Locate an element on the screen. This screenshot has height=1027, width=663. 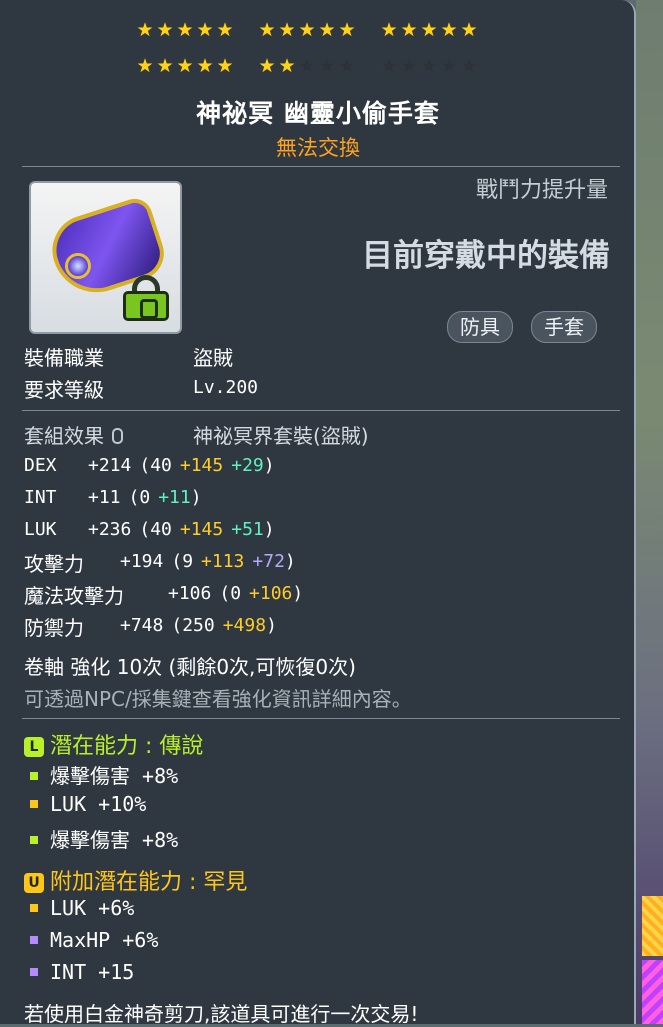
currently-equipped-label: 目前穿戴中的裝備 is located at coordinates (486, 256).